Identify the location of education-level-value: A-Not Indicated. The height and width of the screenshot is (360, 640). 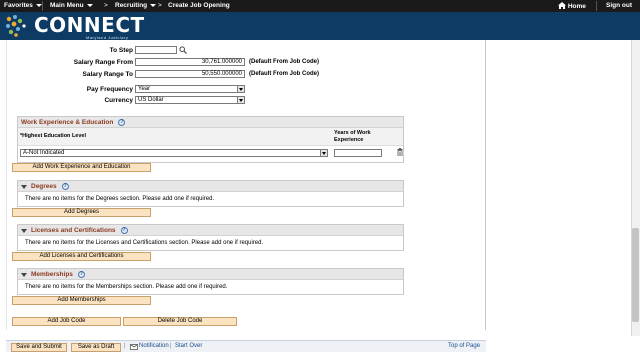
(44, 153).